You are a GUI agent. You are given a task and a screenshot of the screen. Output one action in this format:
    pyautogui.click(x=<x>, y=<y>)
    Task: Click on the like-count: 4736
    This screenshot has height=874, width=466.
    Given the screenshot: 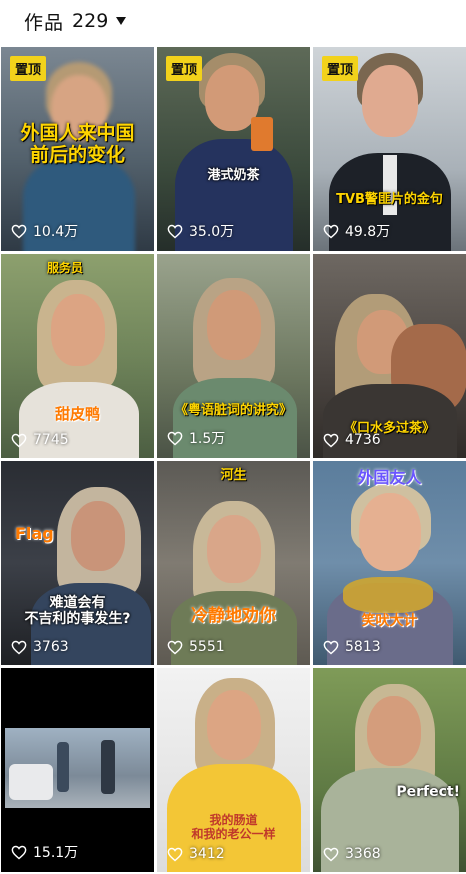 What is the action you would take?
    pyautogui.click(x=352, y=440)
    